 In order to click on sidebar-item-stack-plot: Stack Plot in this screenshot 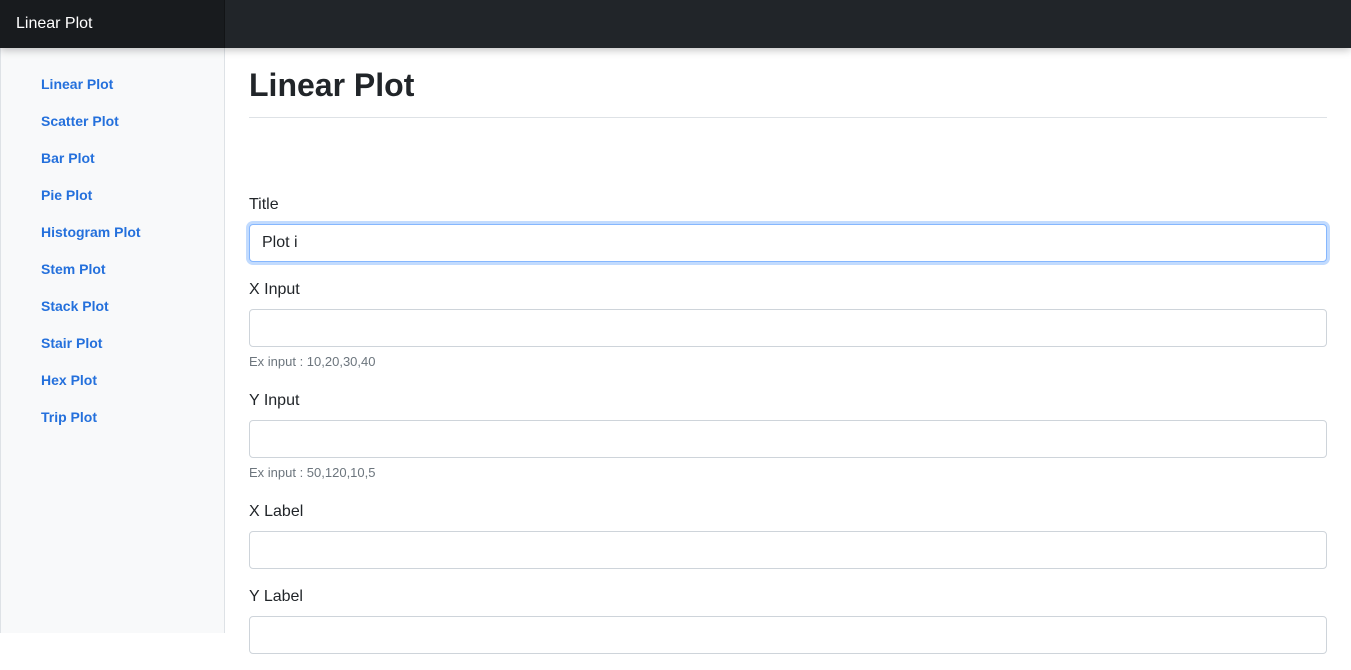, I will do `click(112, 306)`.